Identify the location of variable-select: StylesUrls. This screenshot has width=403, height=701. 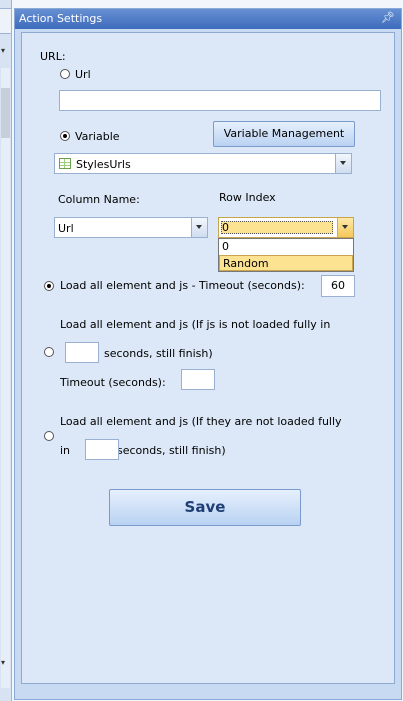
(203, 163).